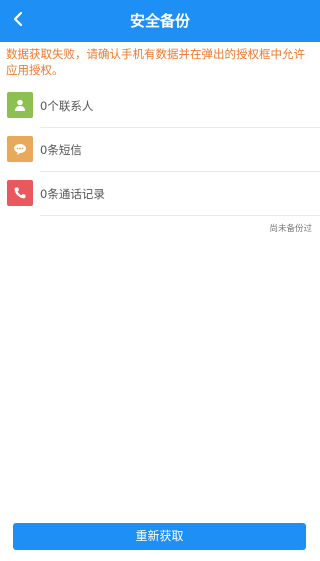 The image size is (320, 561). I want to click on page-title: 安全备份, so click(159, 21).